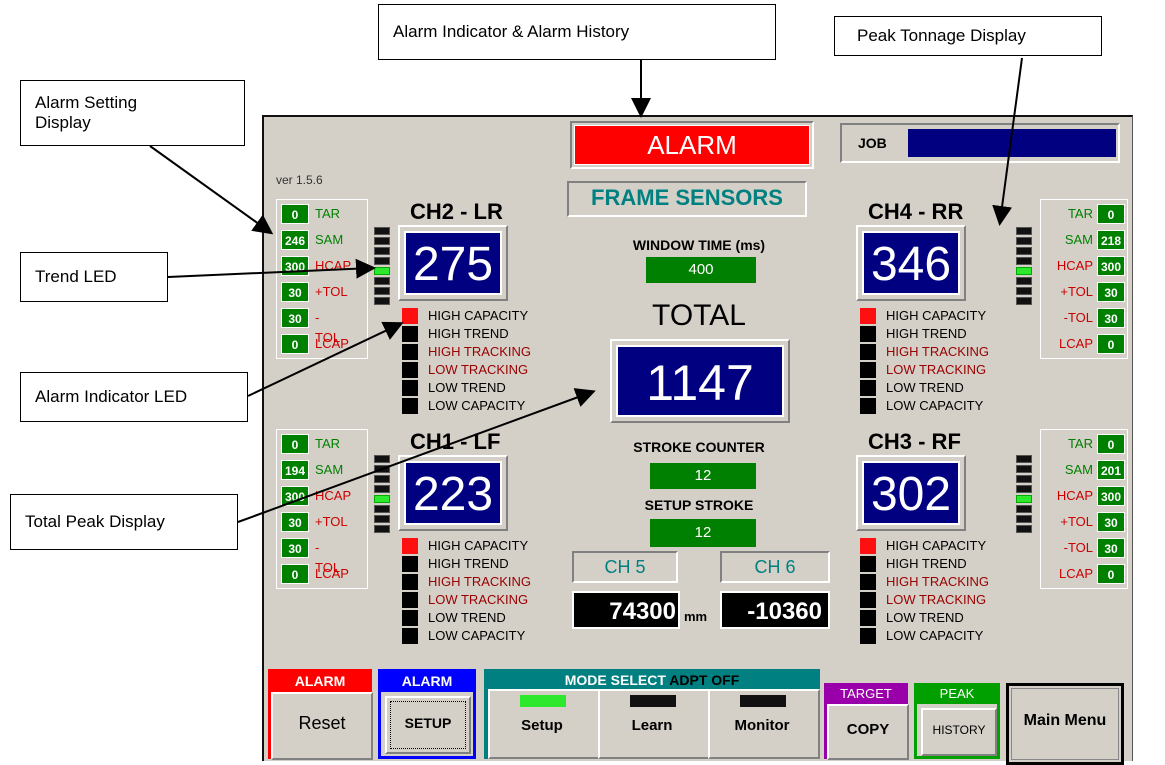 The height and width of the screenshot is (765, 1165). What do you see at coordinates (615, 680) in the screenshot?
I see `mode-select-label: MODE SELECT` at bounding box center [615, 680].